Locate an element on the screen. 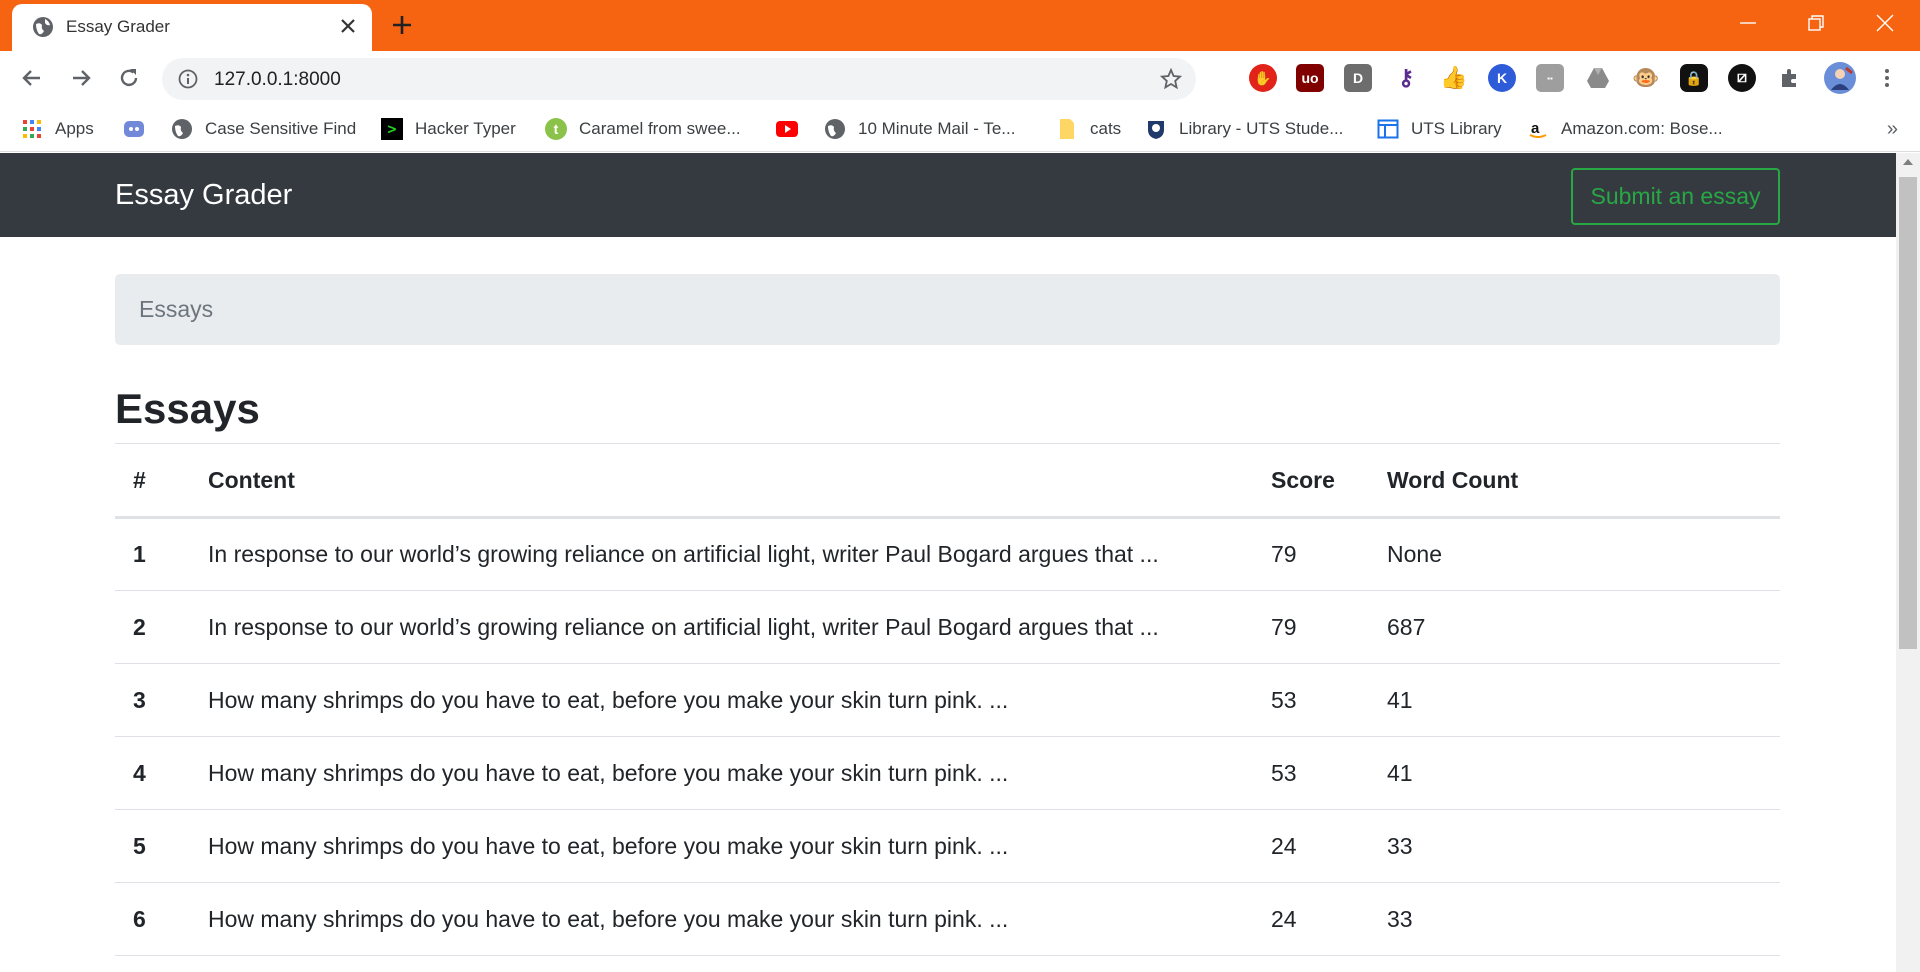 This screenshot has width=1920, height=972. layout-icon is located at coordinates (1388, 129).